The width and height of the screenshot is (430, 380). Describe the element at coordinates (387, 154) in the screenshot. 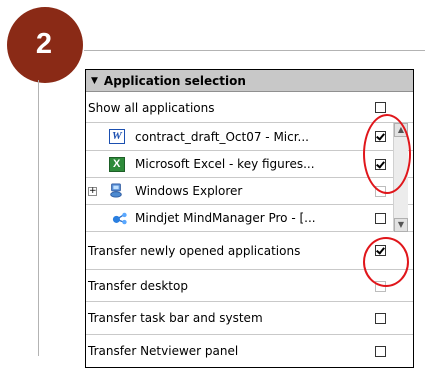

I see `highlight-circle-app-checkboxes` at that location.